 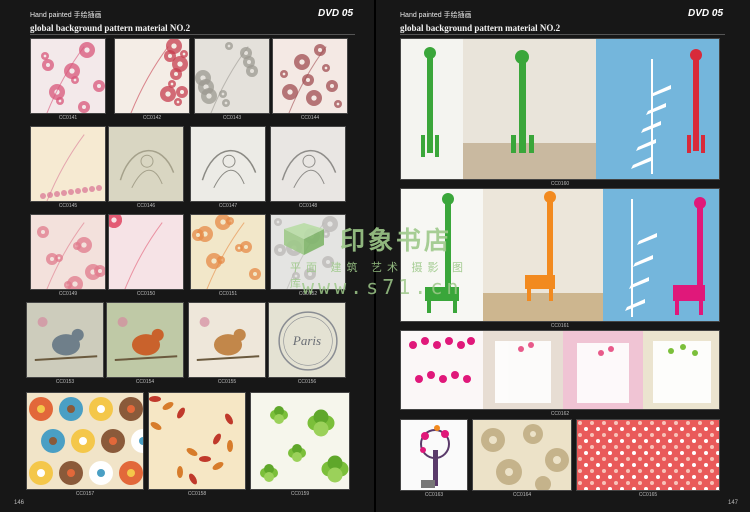 What do you see at coordinates (706, 13) in the screenshot?
I see `right-dvd-label: DVD 05` at bounding box center [706, 13].